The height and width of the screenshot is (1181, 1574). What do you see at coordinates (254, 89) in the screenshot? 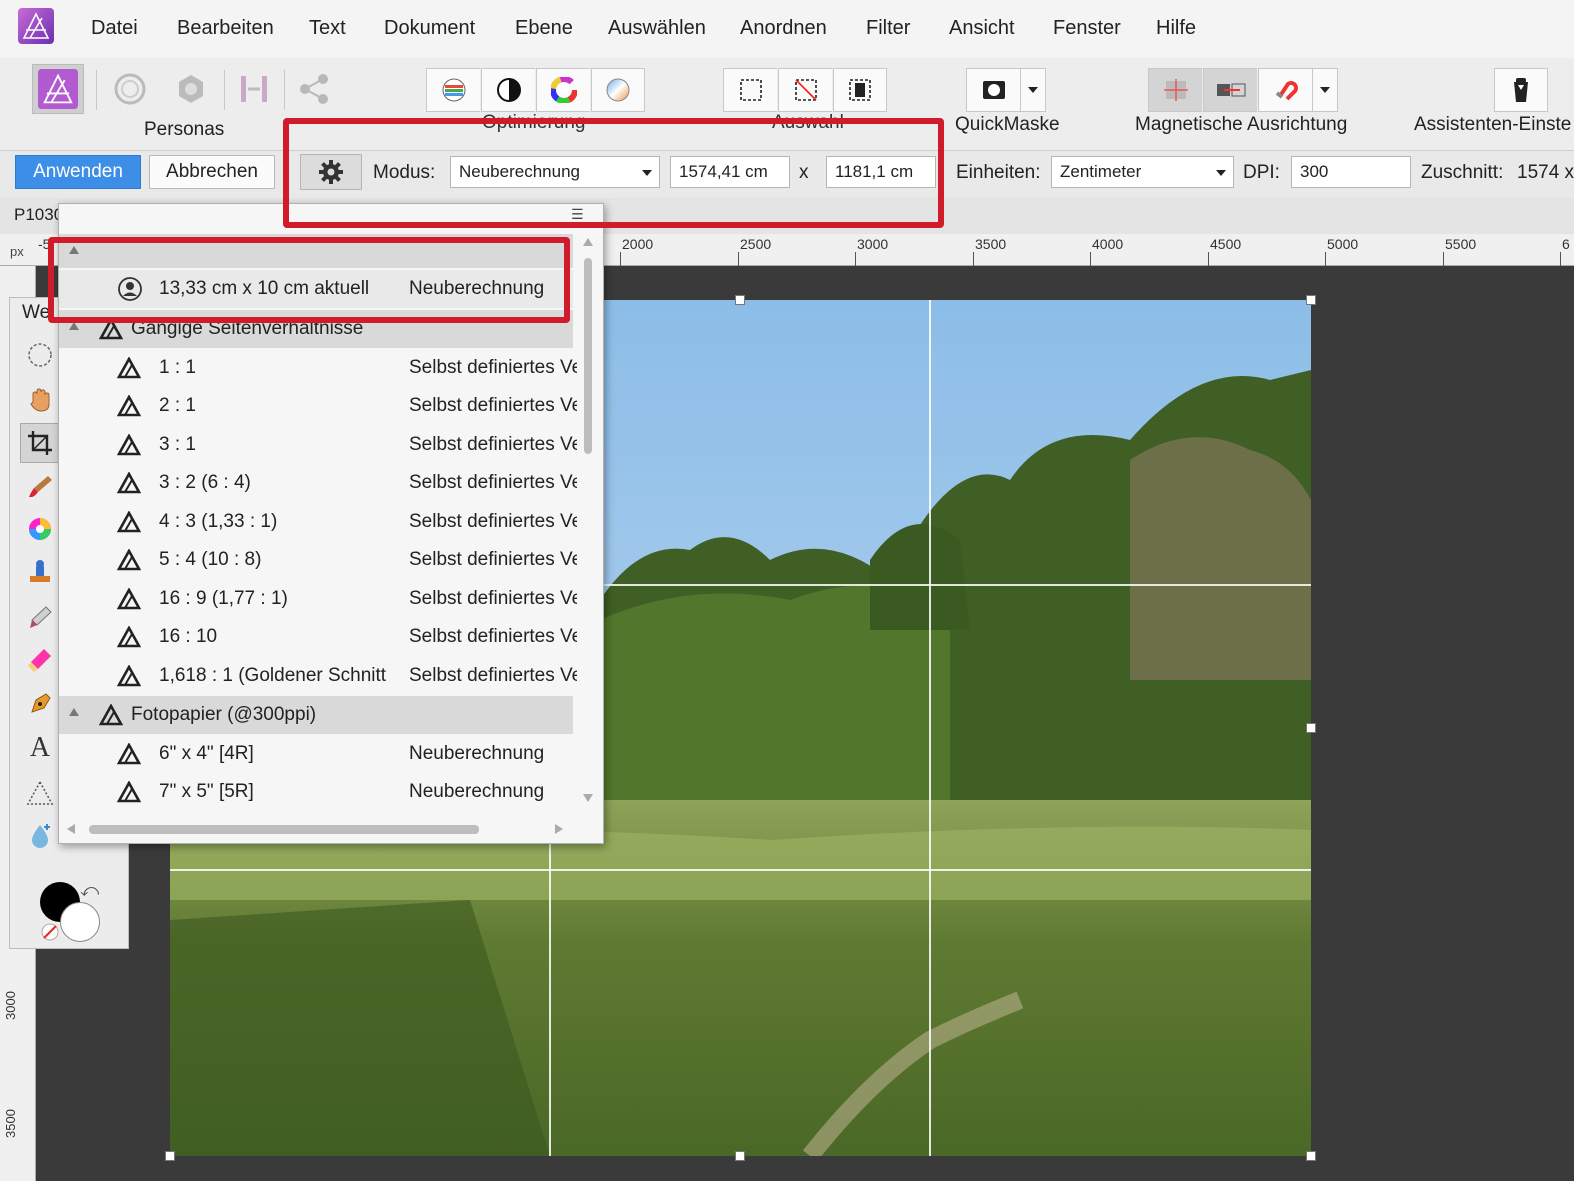
I see `tone-mapping-persona-icon` at bounding box center [254, 89].